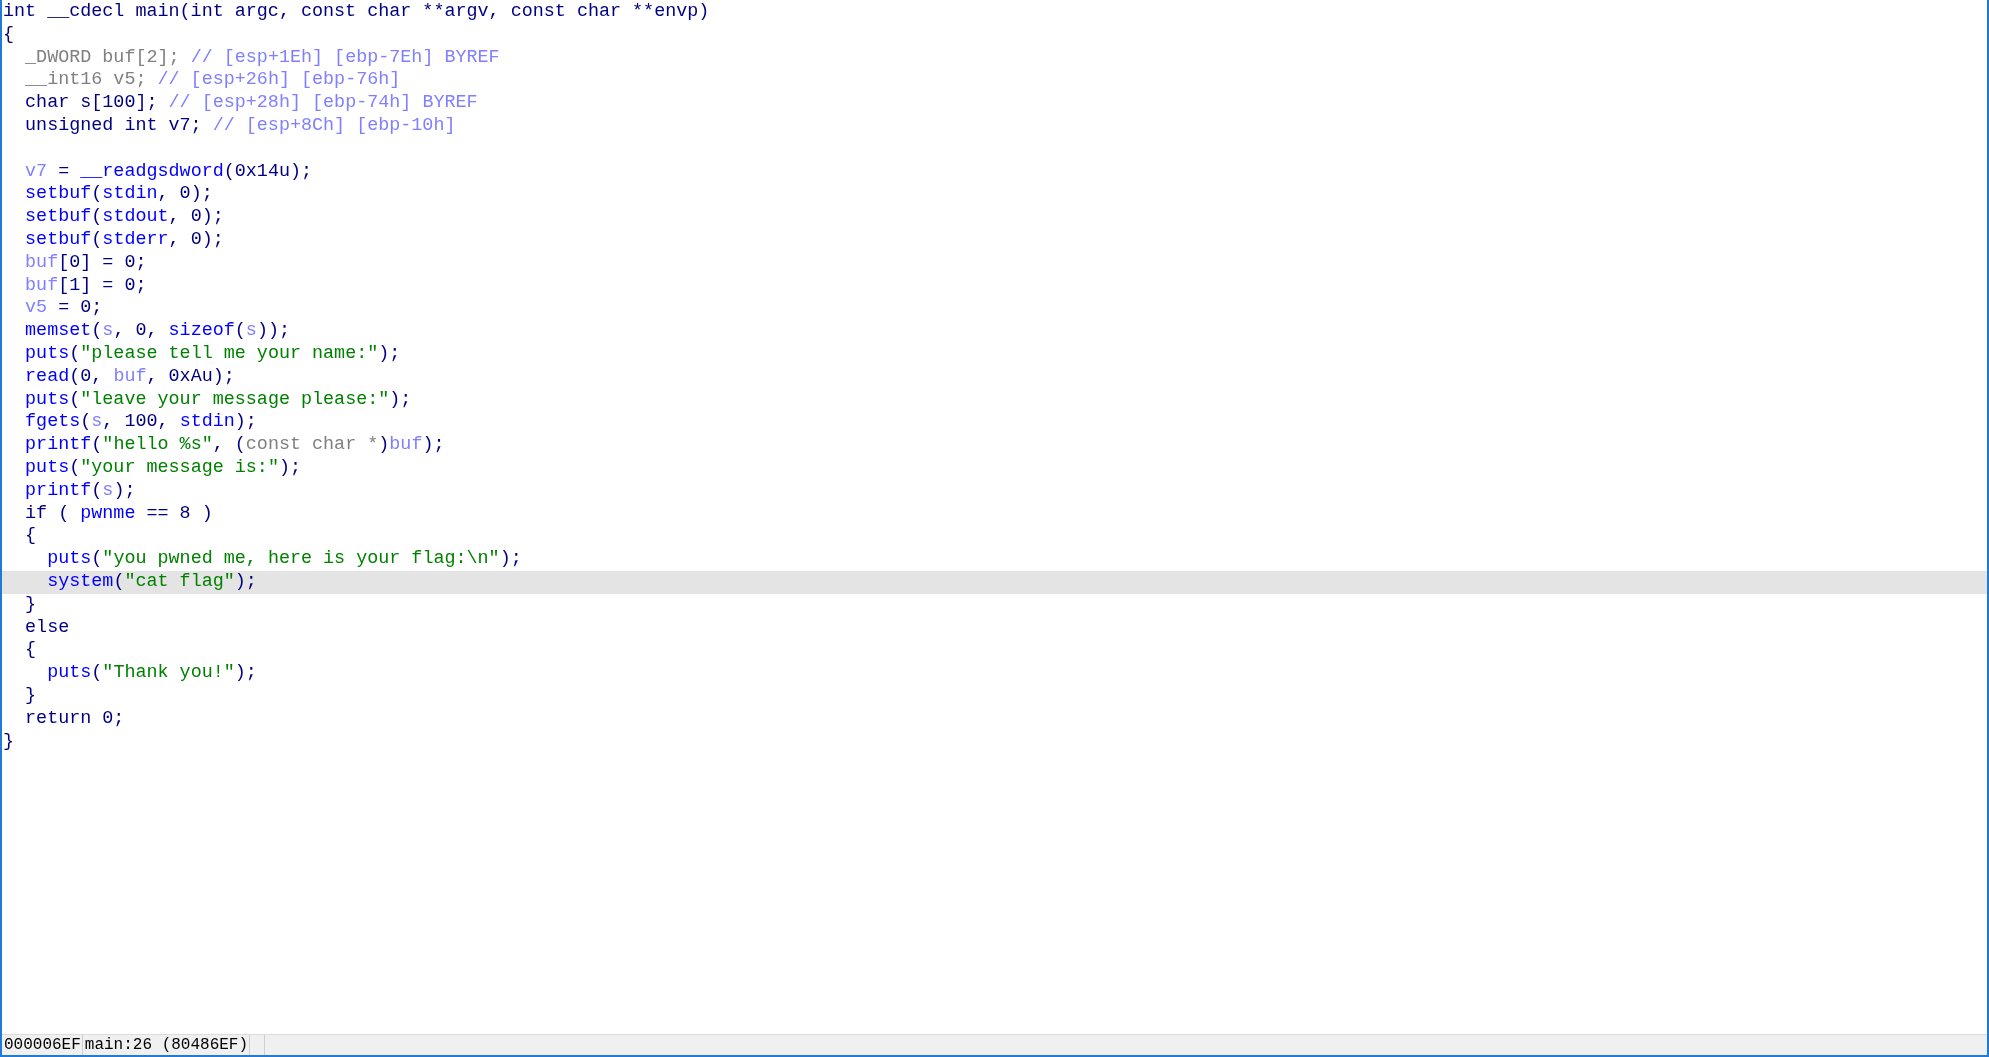 The image size is (1989, 1057). What do you see at coordinates (994, 423) in the screenshot?
I see `code-line: fgets(s, 100, stdin);` at bounding box center [994, 423].